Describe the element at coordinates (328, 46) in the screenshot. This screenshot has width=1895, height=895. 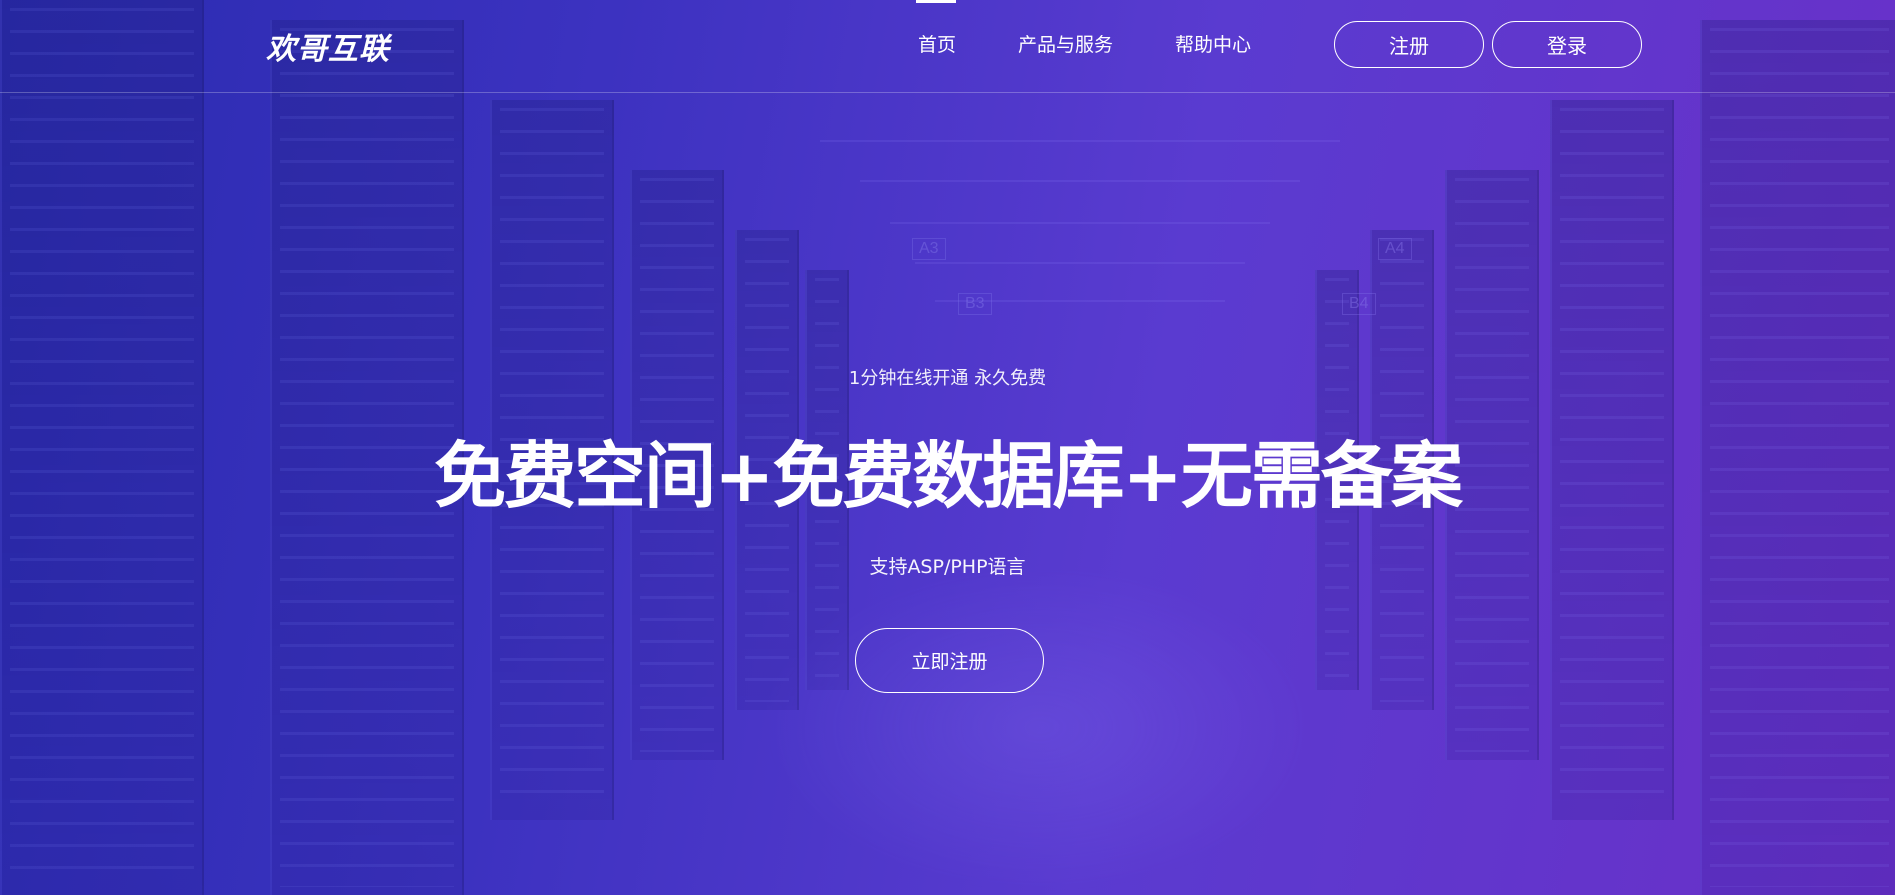
I see `site-logo: 欢哥互联` at that location.